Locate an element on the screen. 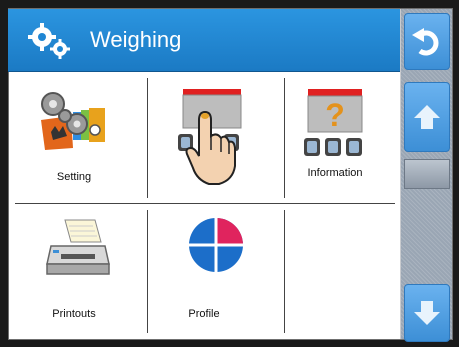 The width and height of the screenshot is (459, 347). menu-item-keypad is located at coordinates (204, 138).